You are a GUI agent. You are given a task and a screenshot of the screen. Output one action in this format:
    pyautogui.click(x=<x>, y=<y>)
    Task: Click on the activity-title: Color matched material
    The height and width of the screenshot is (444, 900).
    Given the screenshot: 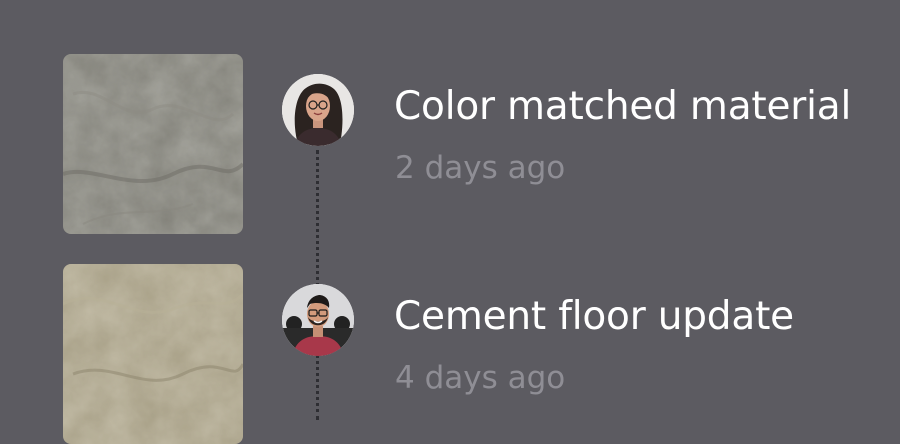 What is the action you would take?
    pyautogui.click(x=622, y=106)
    